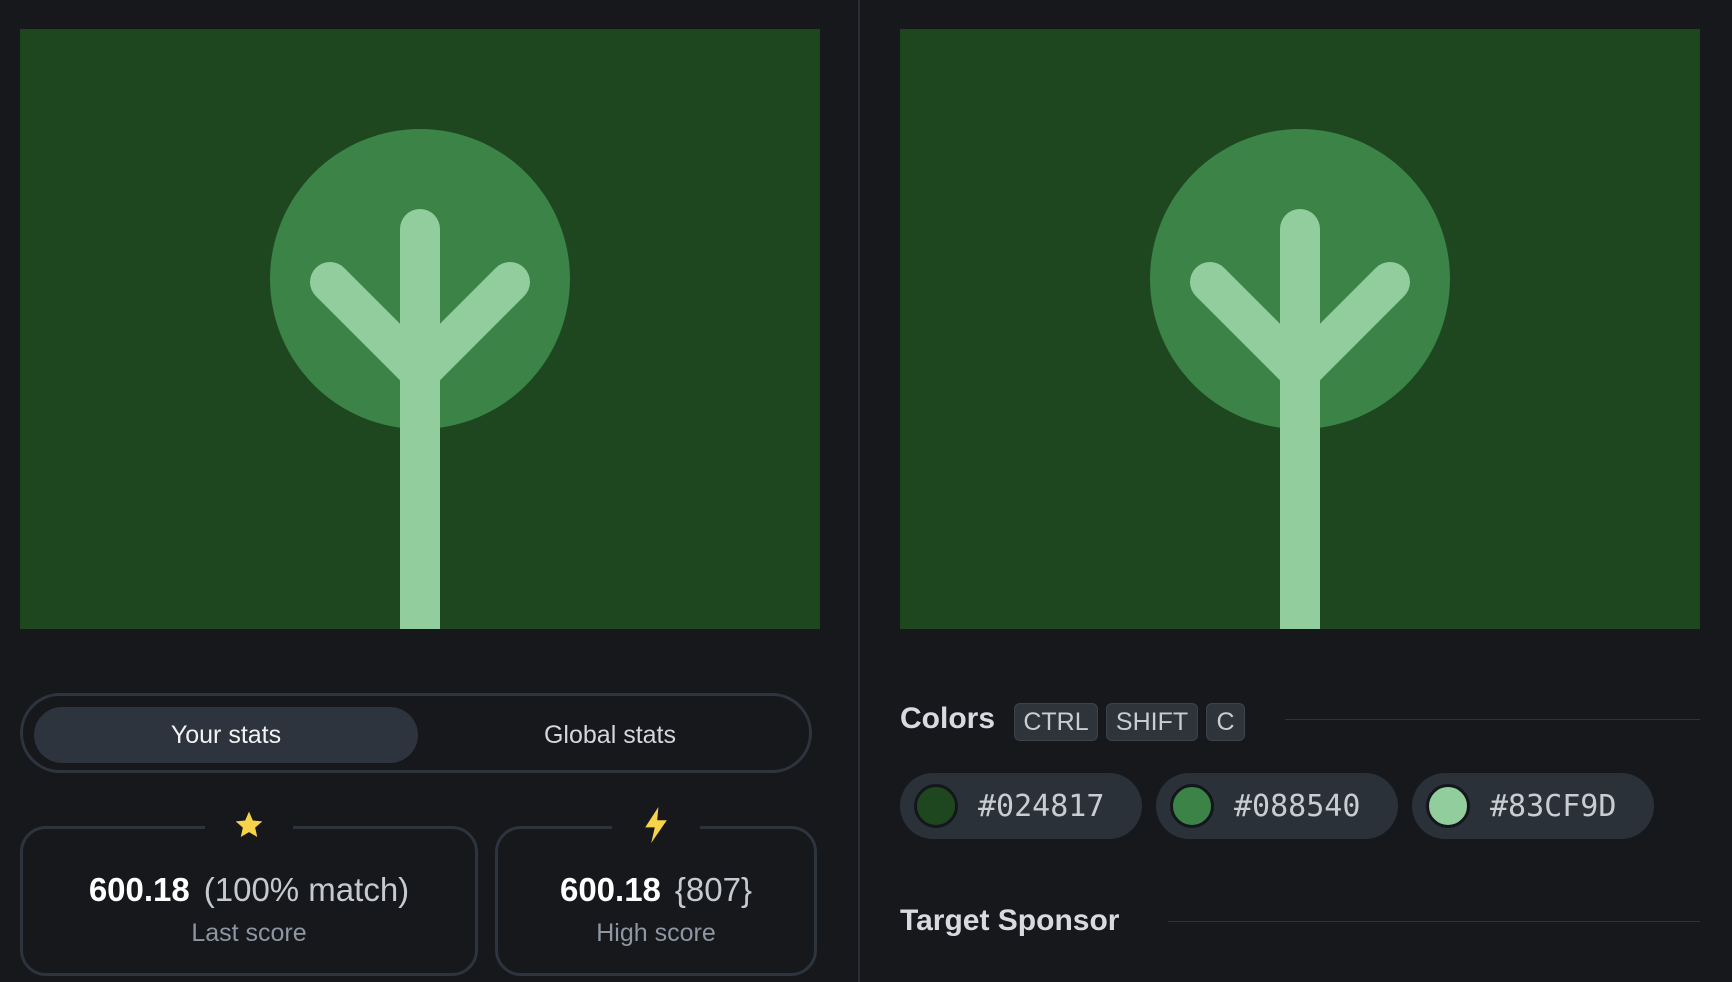 The width and height of the screenshot is (1732, 982). I want to click on shortcut-key-ctrl: CTRL, so click(1056, 722).